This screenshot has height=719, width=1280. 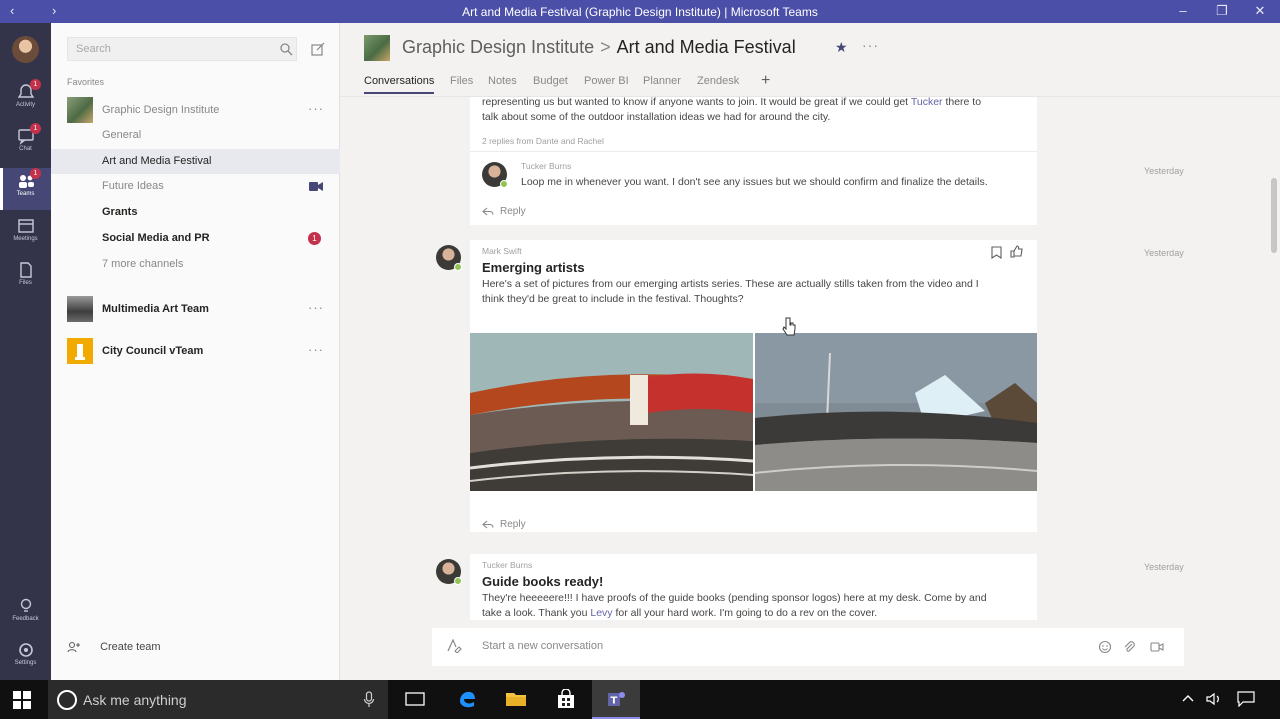 What do you see at coordinates (808, 647) in the screenshot?
I see `new-conversation-composer: Start a new conversation` at bounding box center [808, 647].